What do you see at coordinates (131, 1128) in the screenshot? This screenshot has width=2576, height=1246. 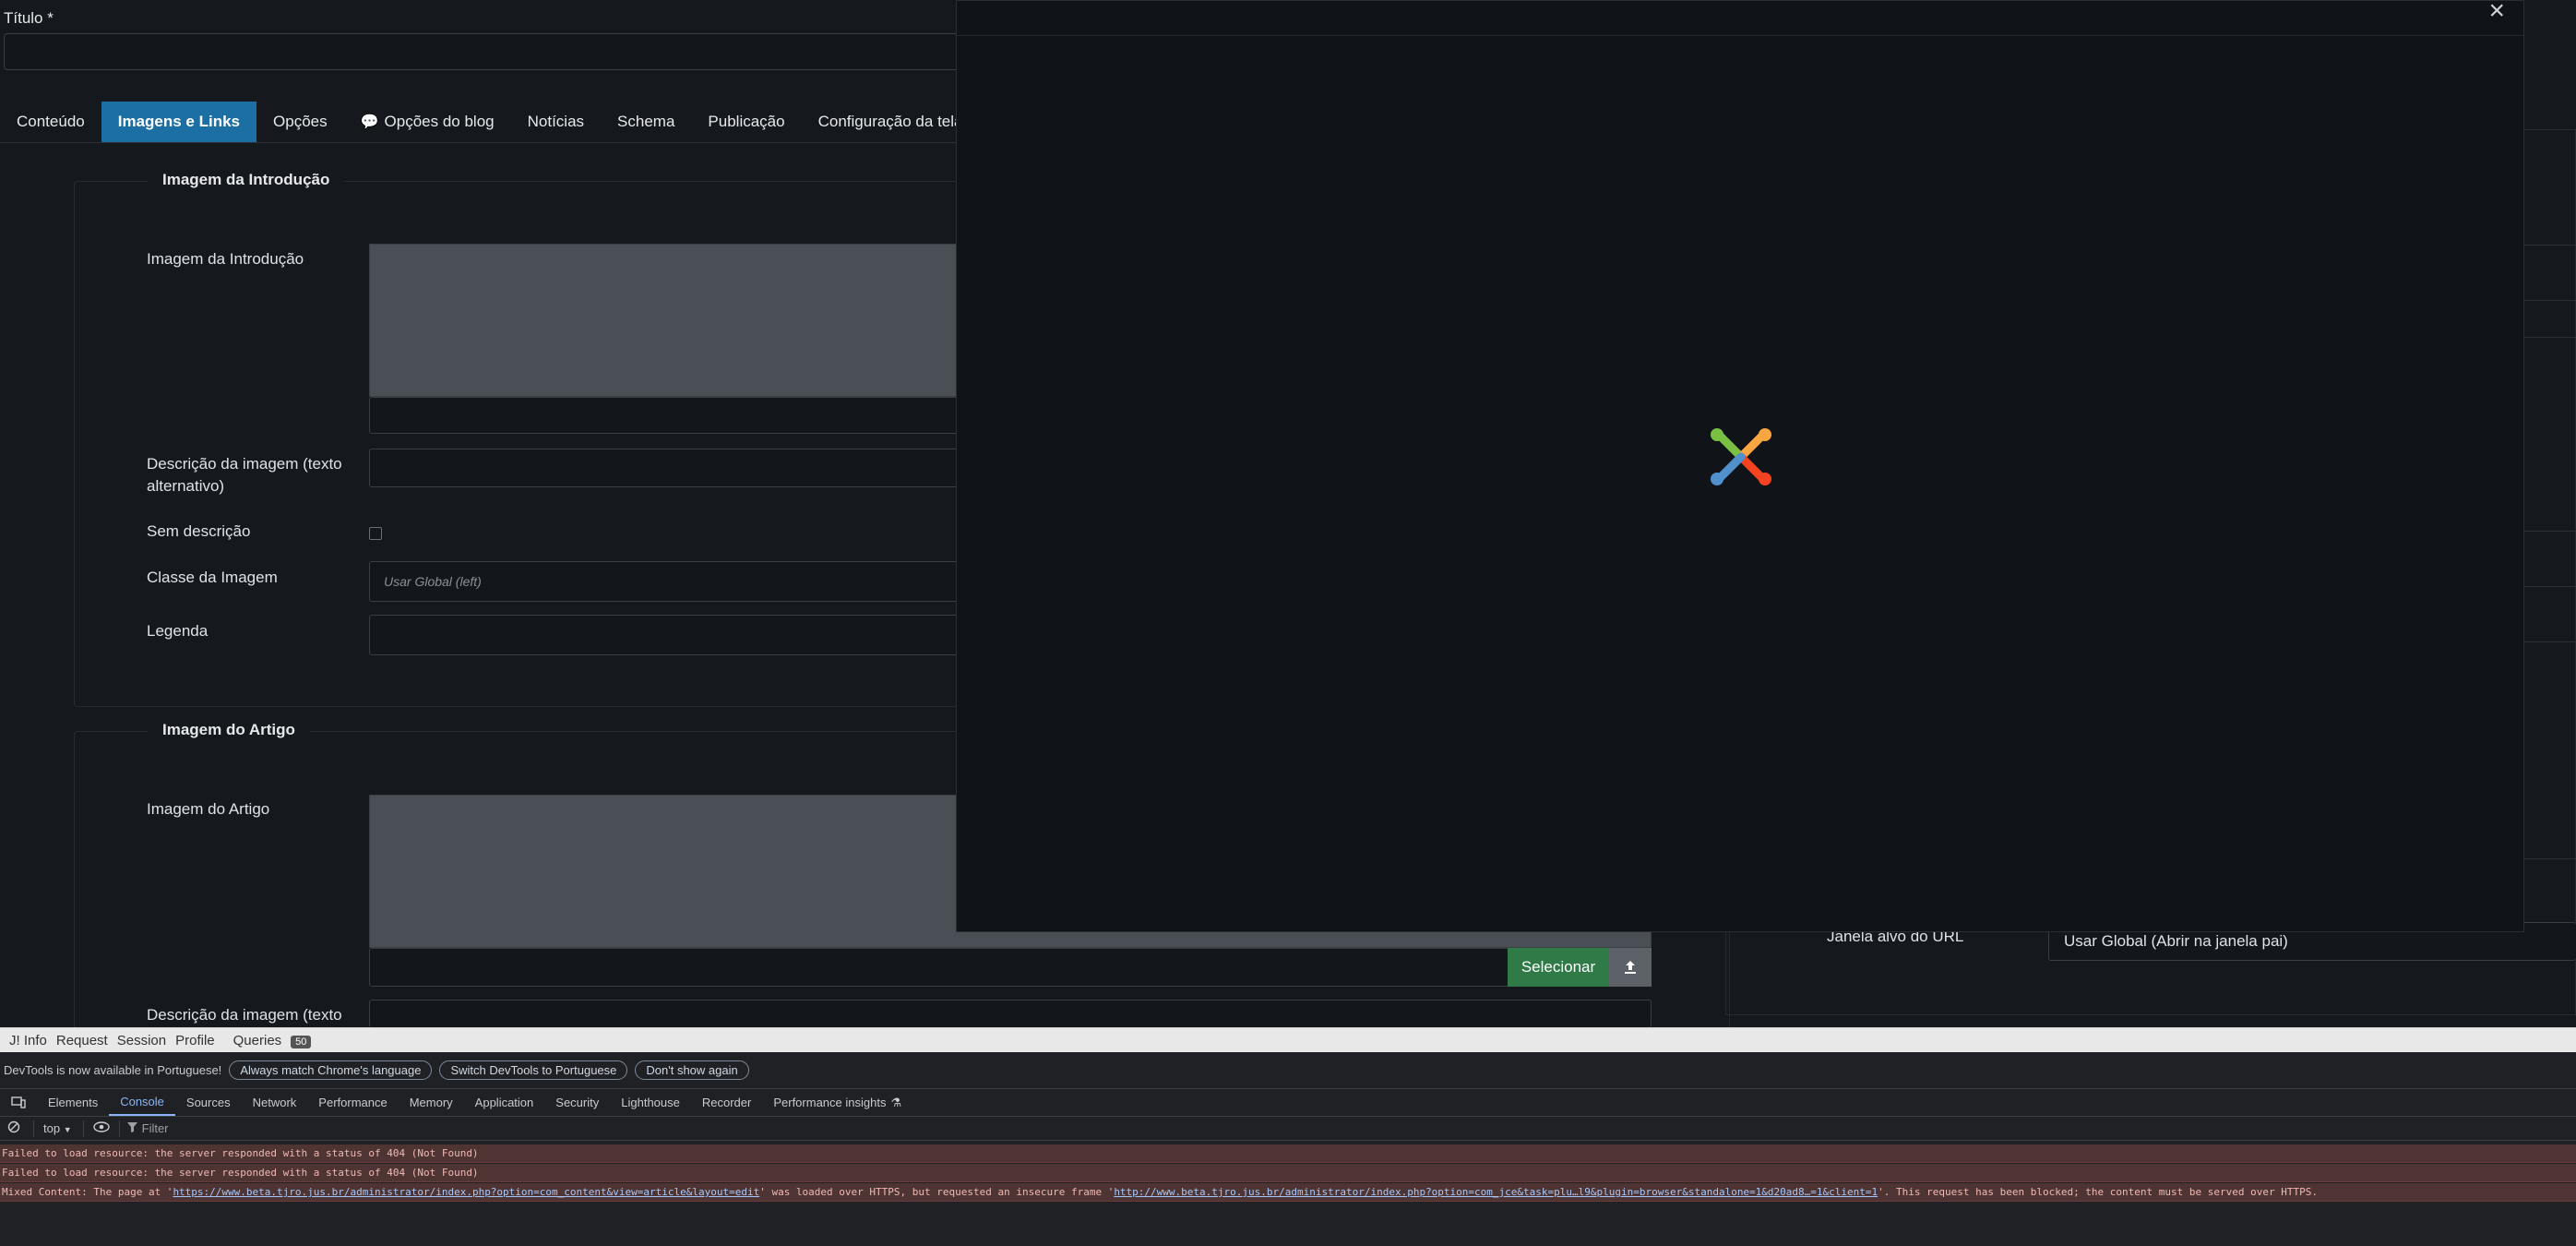 I see `filter-icon` at bounding box center [131, 1128].